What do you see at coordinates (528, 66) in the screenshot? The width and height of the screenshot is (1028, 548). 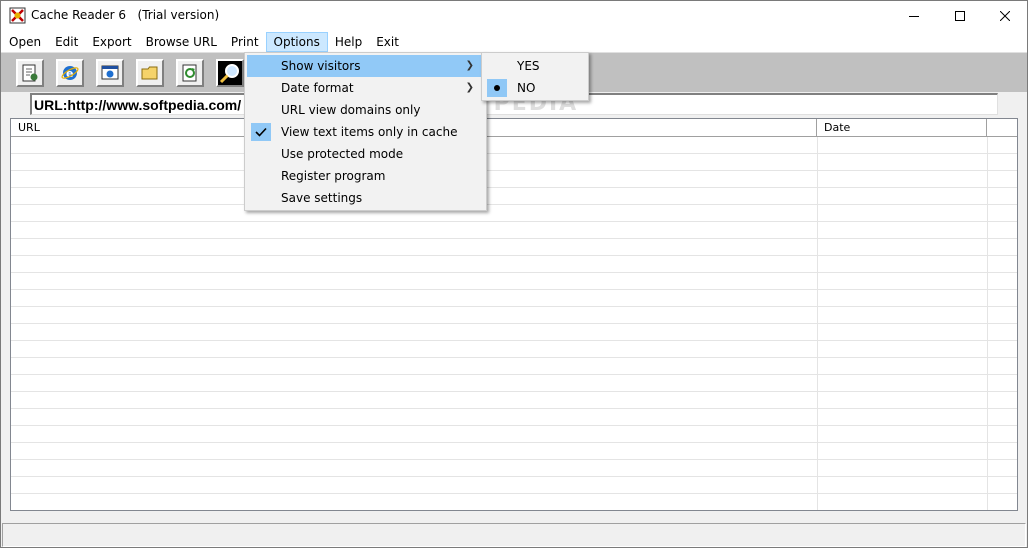 I see `submenu-item-label: YES` at bounding box center [528, 66].